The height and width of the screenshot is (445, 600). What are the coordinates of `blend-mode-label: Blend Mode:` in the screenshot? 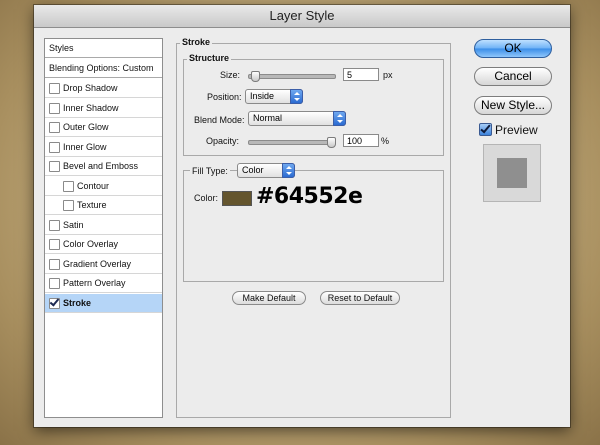 It's located at (219, 120).